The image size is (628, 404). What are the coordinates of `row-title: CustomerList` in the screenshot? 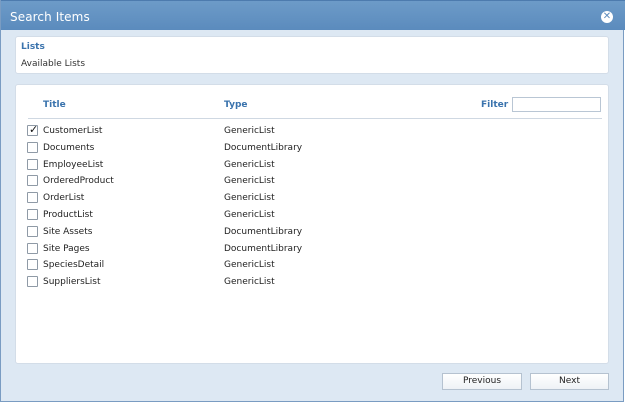 It's located at (73, 131).